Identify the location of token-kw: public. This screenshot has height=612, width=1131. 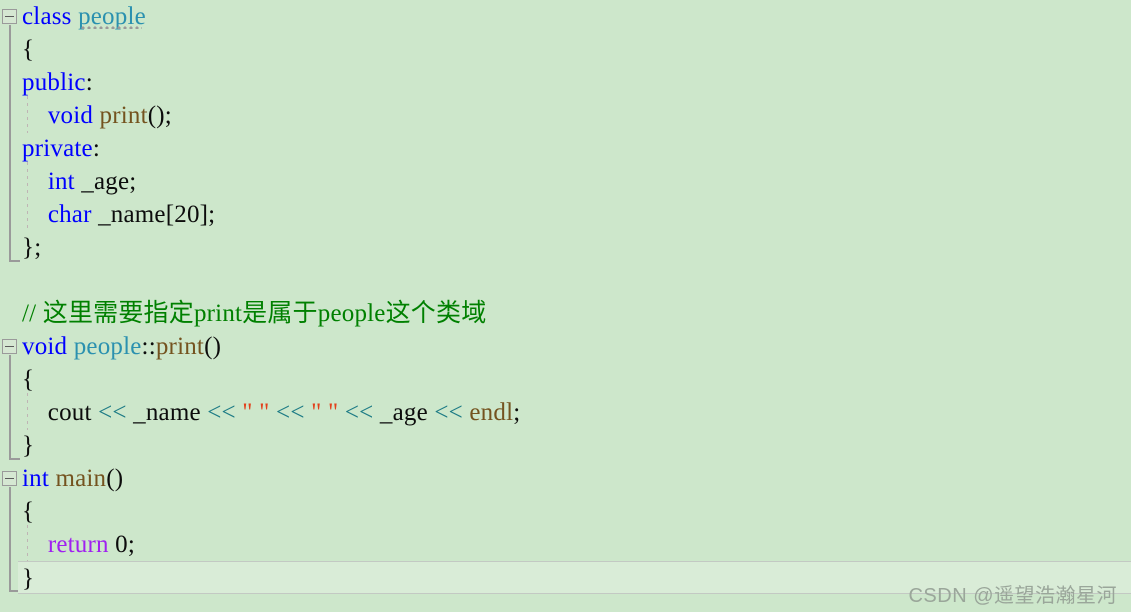
(54, 82).